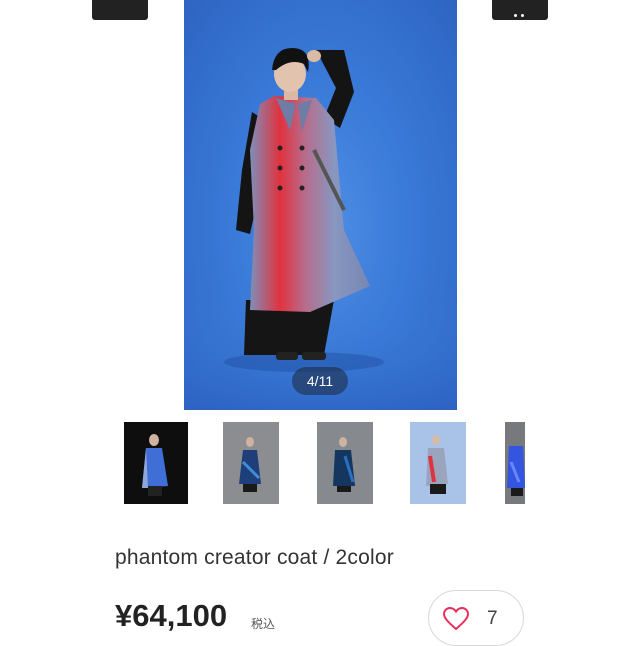 Image resolution: width=640 pixels, height=646 pixels. I want to click on more-options-button, so click(520, 10).